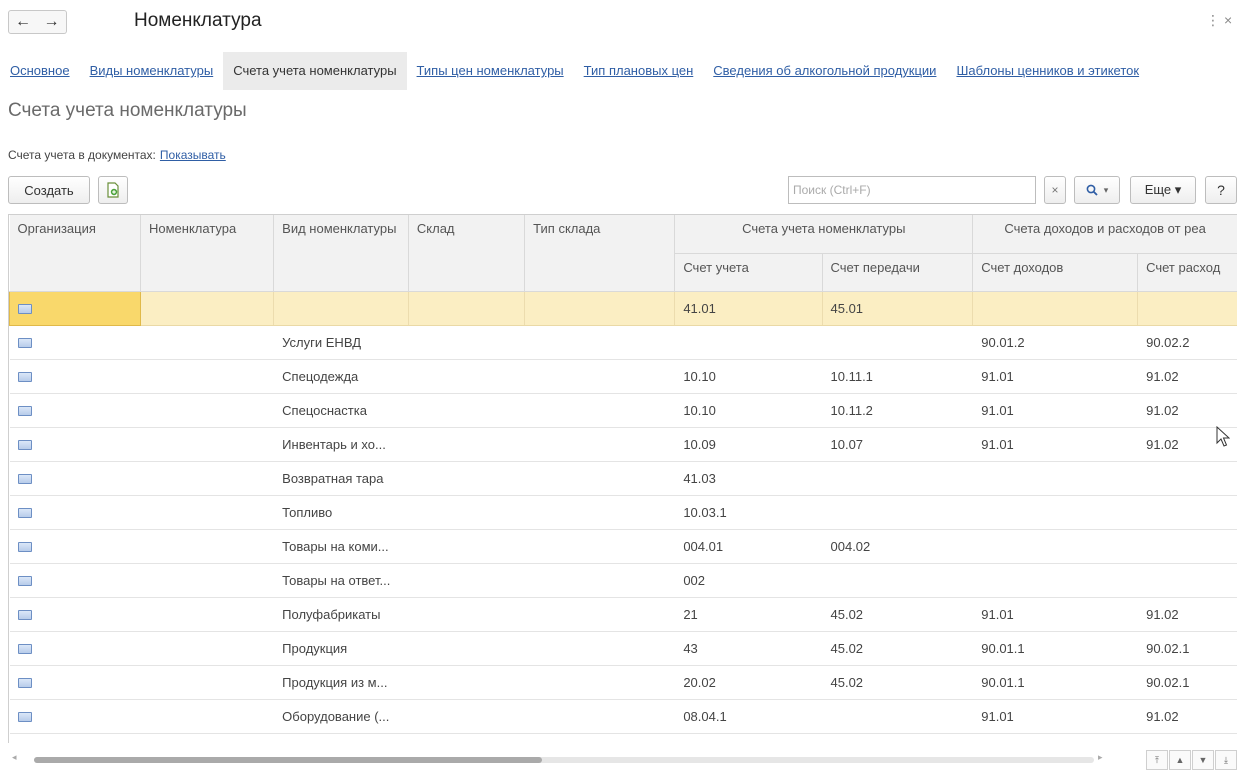 The image size is (1237, 771). What do you see at coordinates (341, 614) in the screenshot?
I see `cell-kind: Полуфабрикаты` at bounding box center [341, 614].